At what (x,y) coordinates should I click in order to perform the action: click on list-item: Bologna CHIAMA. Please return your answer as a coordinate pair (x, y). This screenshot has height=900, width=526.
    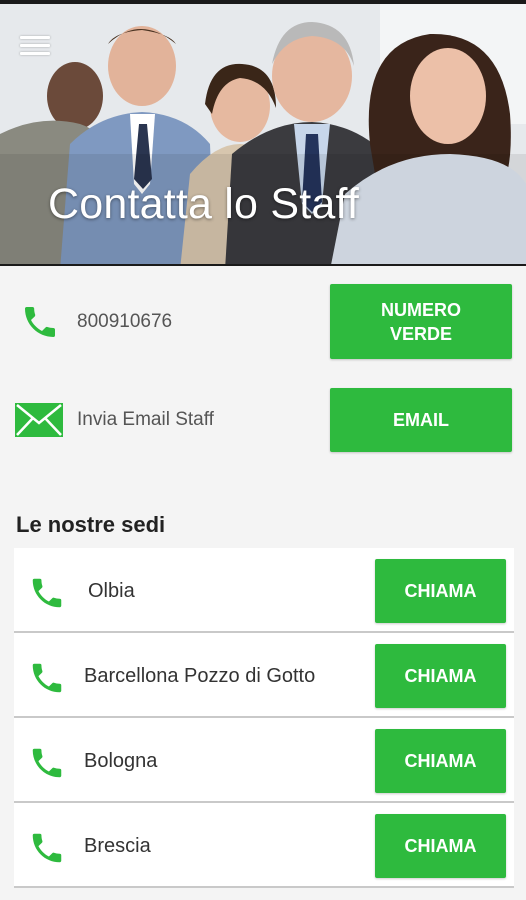
    Looking at the image, I should click on (264, 760).